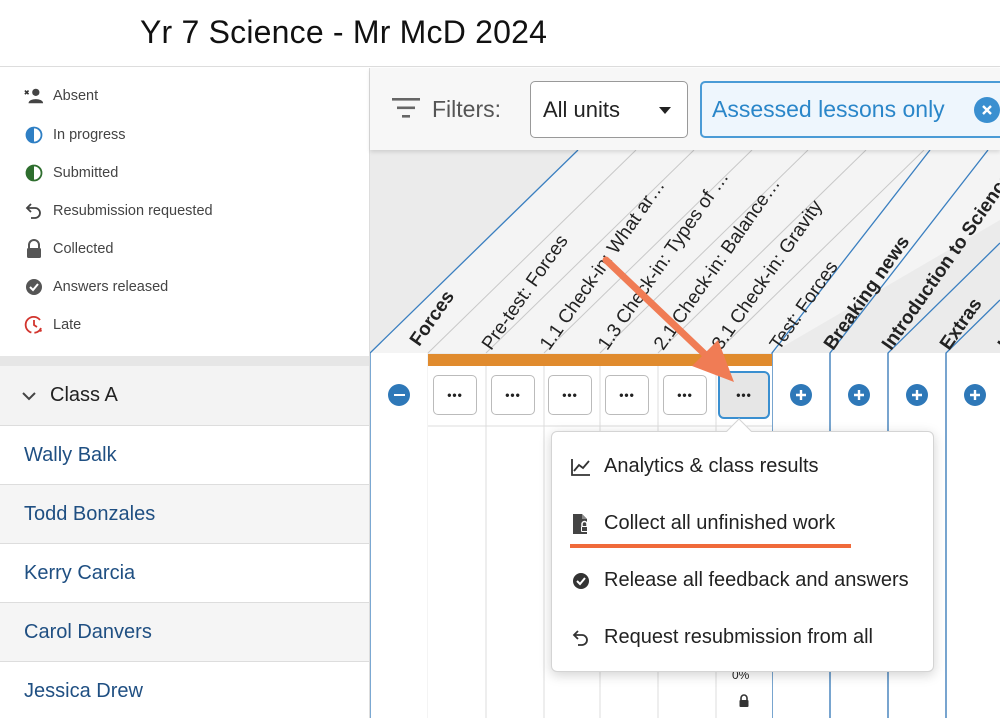  I want to click on menu-item-request-resubmission: Request resubmission from all, so click(721, 637).